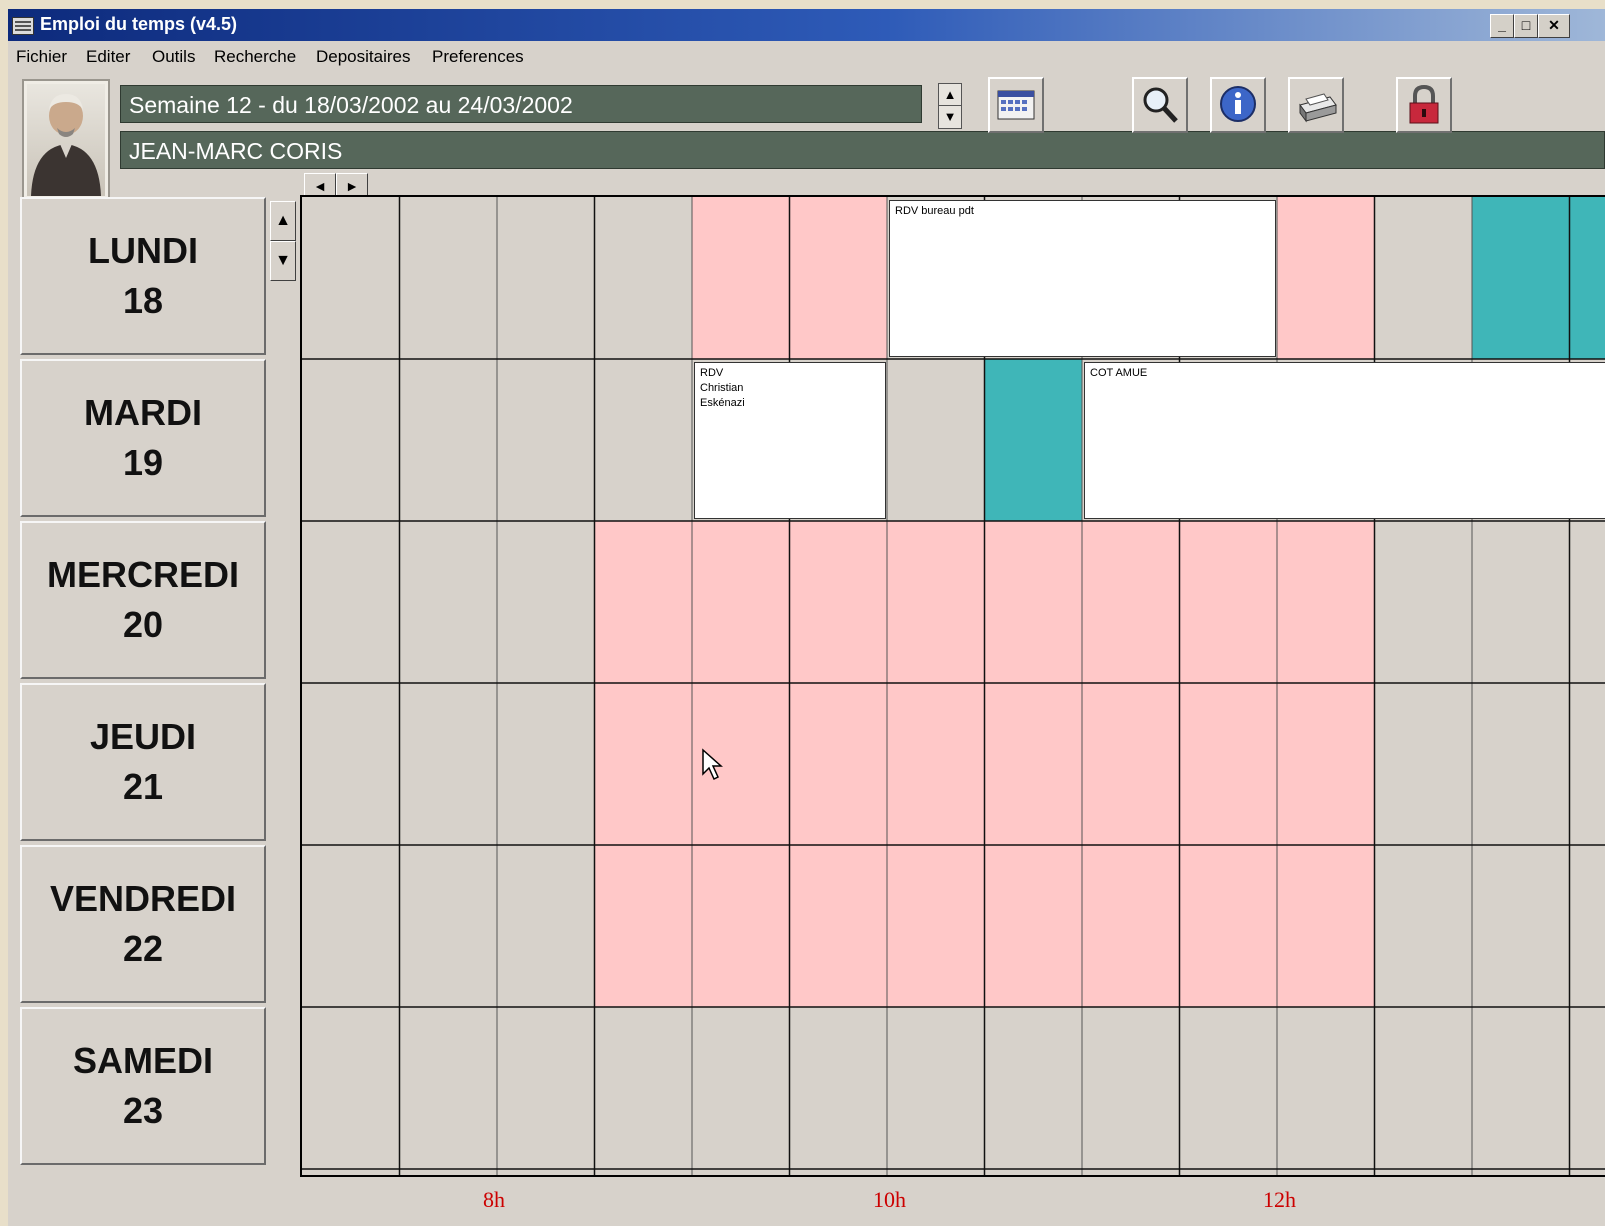  Describe the element at coordinates (1119, 373) in the screenshot. I see `appointment-text: COT AMUE` at that location.